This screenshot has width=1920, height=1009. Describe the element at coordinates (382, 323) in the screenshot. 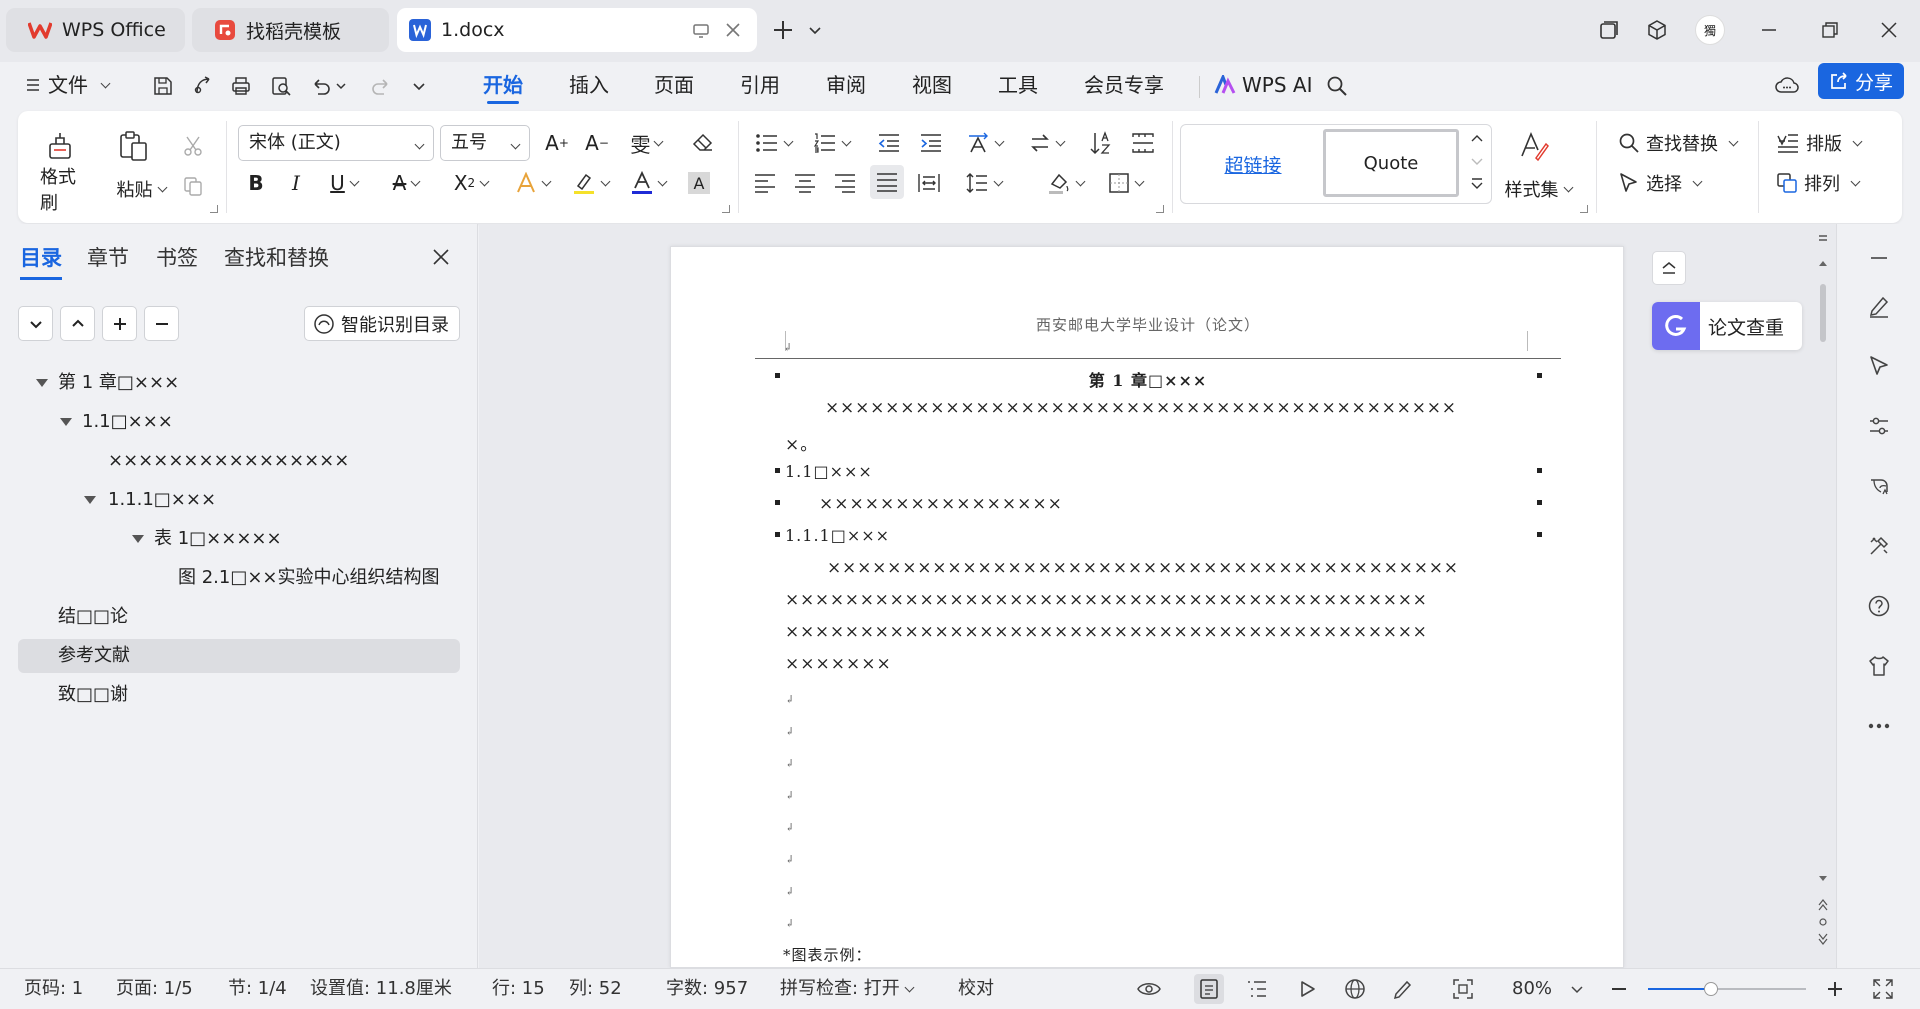

I see `smart-toc-button: 智能识别目录` at that location.